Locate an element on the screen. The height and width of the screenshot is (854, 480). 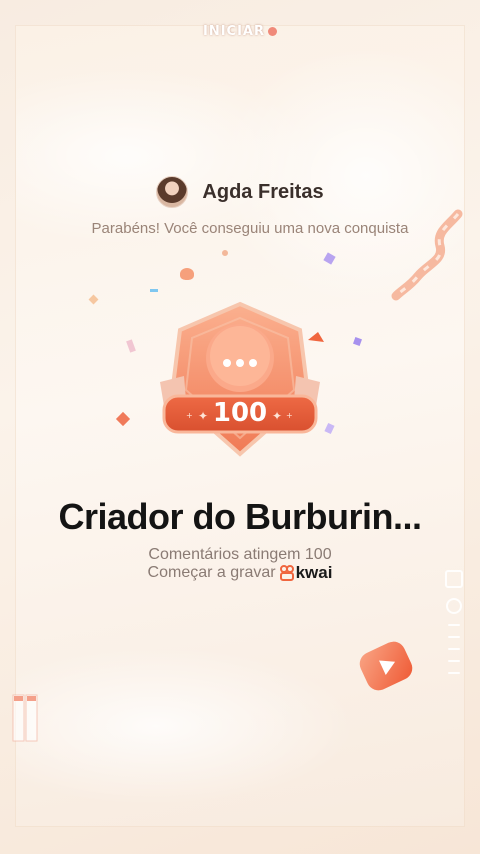
audio-level-icon is located at coordinates (25, 719).